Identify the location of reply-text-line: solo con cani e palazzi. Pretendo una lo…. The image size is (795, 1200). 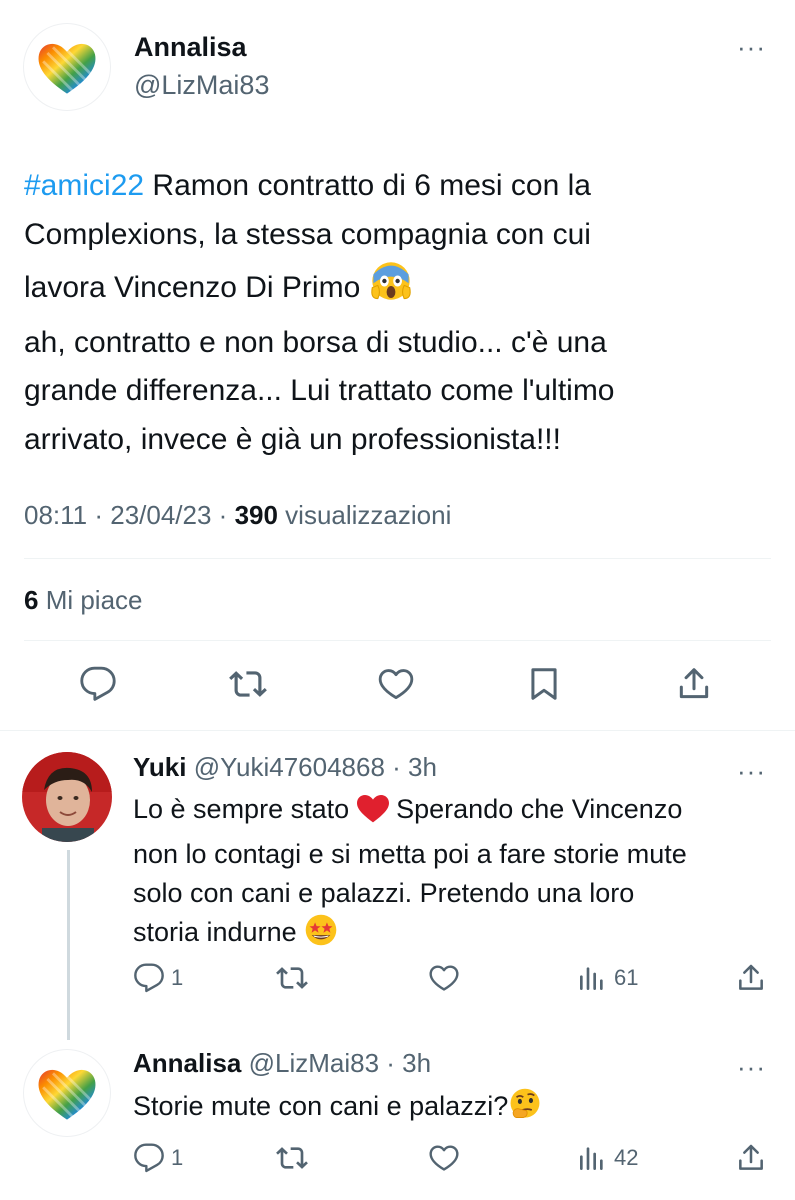
(384, 893).